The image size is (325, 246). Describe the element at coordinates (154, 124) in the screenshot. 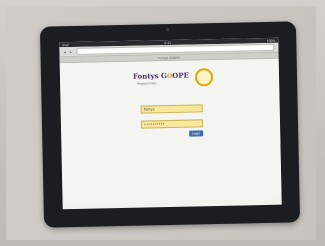

I see `password-value: ••••••••••` at that location.